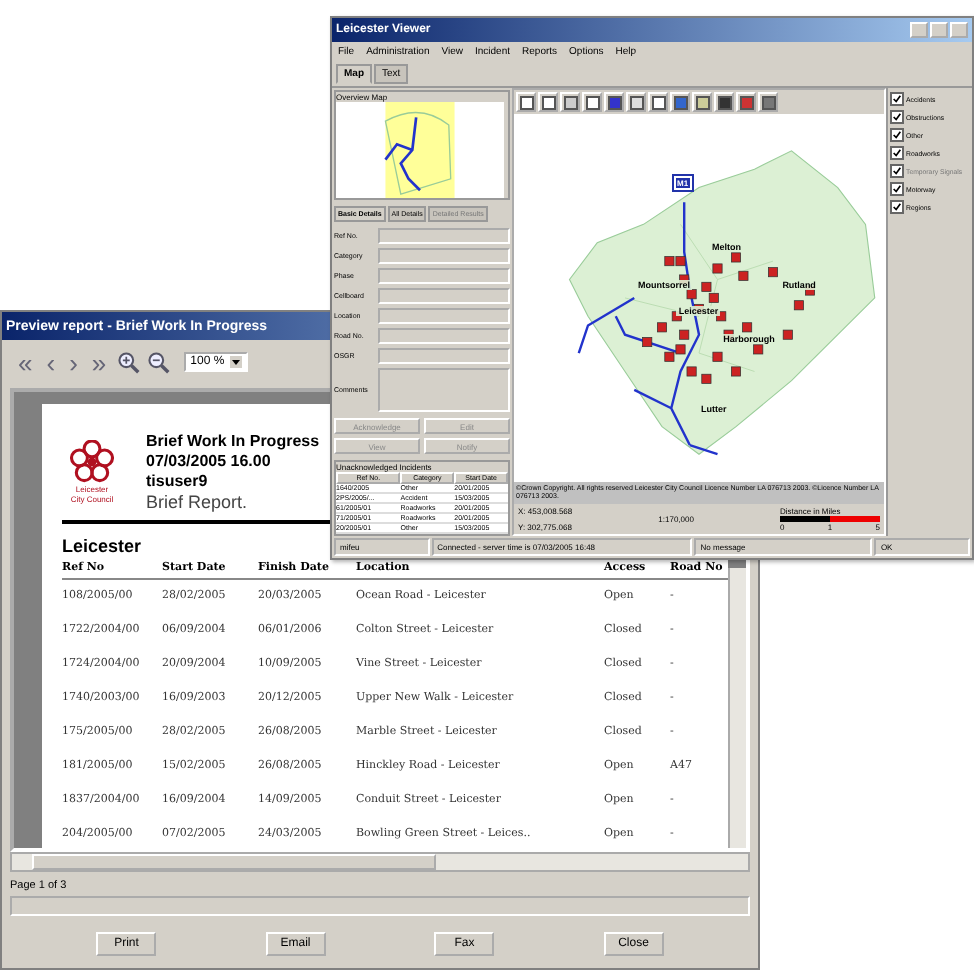  What do you see at coordinates (236, 362) in the screenshot?
I see `caret-icon` at bounding box center [236, 362].